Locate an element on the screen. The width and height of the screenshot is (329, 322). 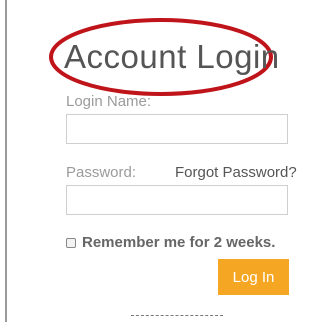
page-title: Account Login is located at coordinates (172, 56).